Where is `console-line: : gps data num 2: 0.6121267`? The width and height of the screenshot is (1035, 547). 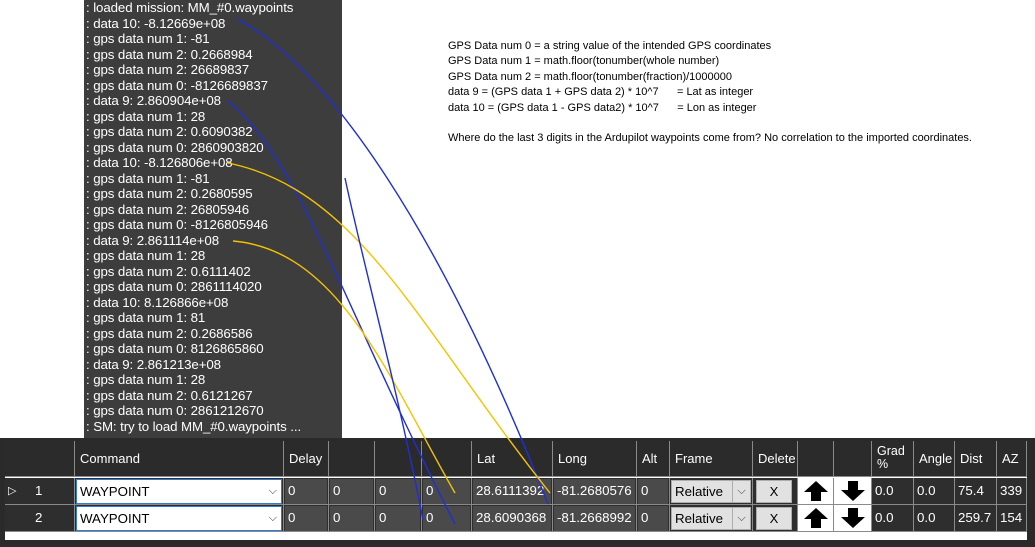
console-line: : gps data num 2: 0.6121267 is located at coordinates (169, 395).